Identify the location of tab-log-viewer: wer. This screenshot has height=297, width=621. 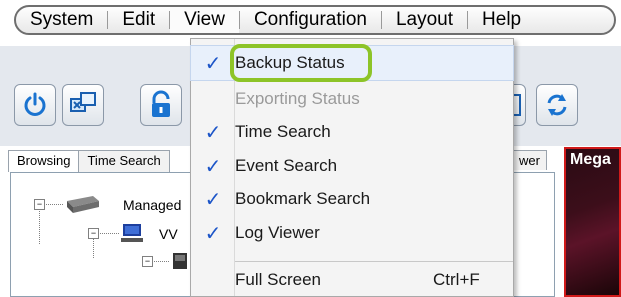
(529, 160).